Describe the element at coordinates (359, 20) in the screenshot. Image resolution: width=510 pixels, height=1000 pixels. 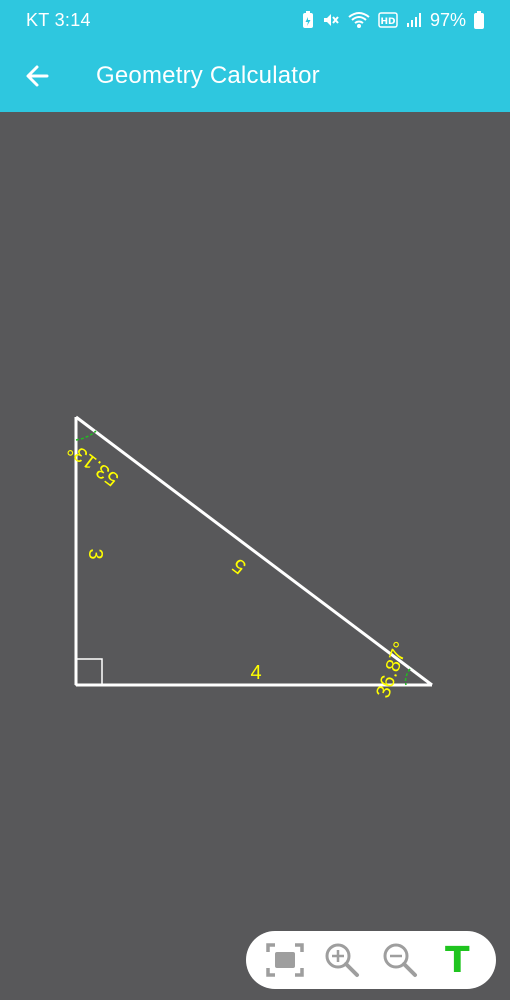
I see `wifi-icon` at that location.